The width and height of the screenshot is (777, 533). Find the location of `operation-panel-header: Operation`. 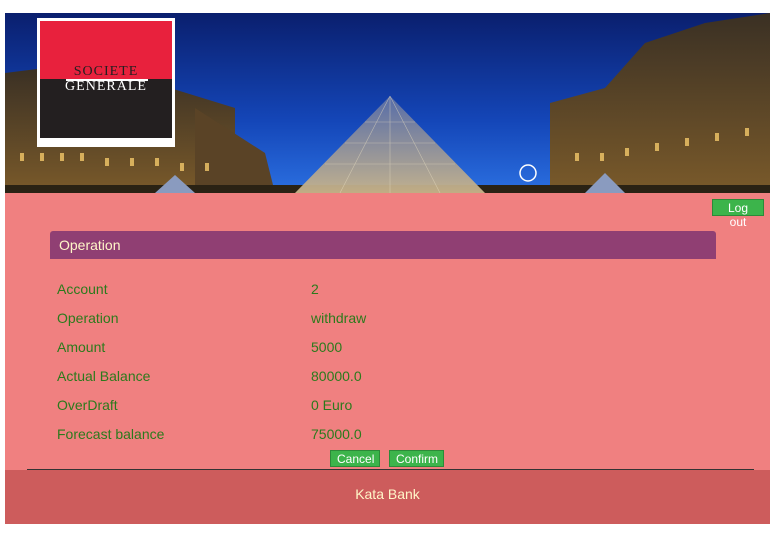

operation-panel-header: Operation is located at coordinates (383, 245).